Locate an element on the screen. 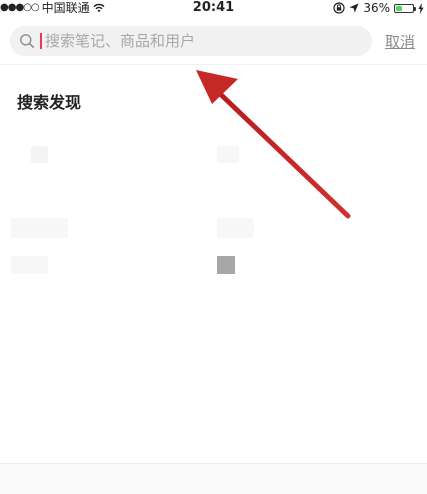 The height and width of the screenshot is (494, 427). battery-percent: 36% is located at coordinates (376, 8).